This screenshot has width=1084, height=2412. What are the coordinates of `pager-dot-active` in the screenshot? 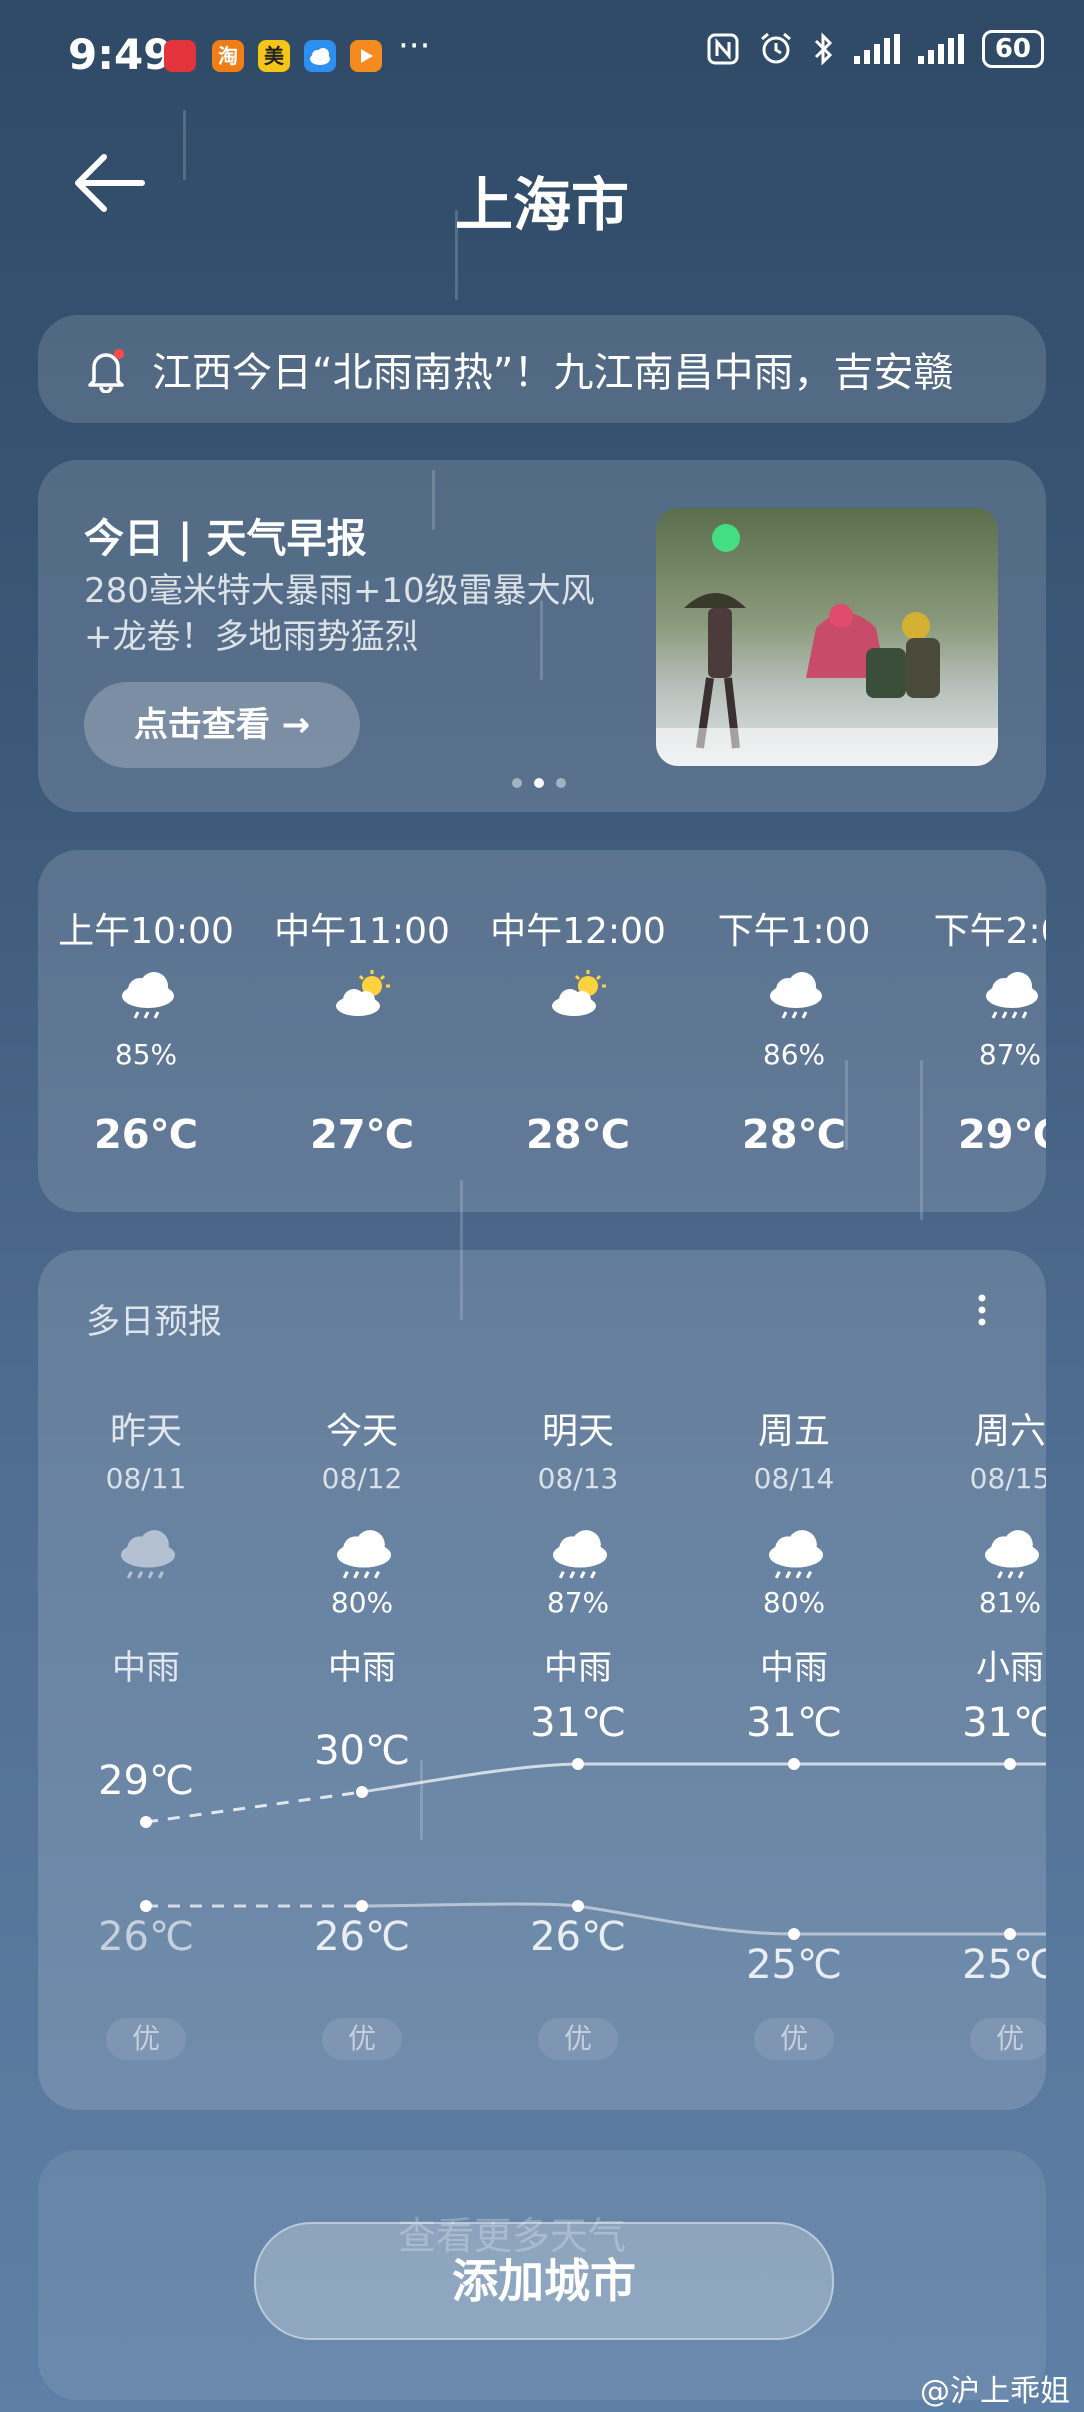 It's located at (539, 783).